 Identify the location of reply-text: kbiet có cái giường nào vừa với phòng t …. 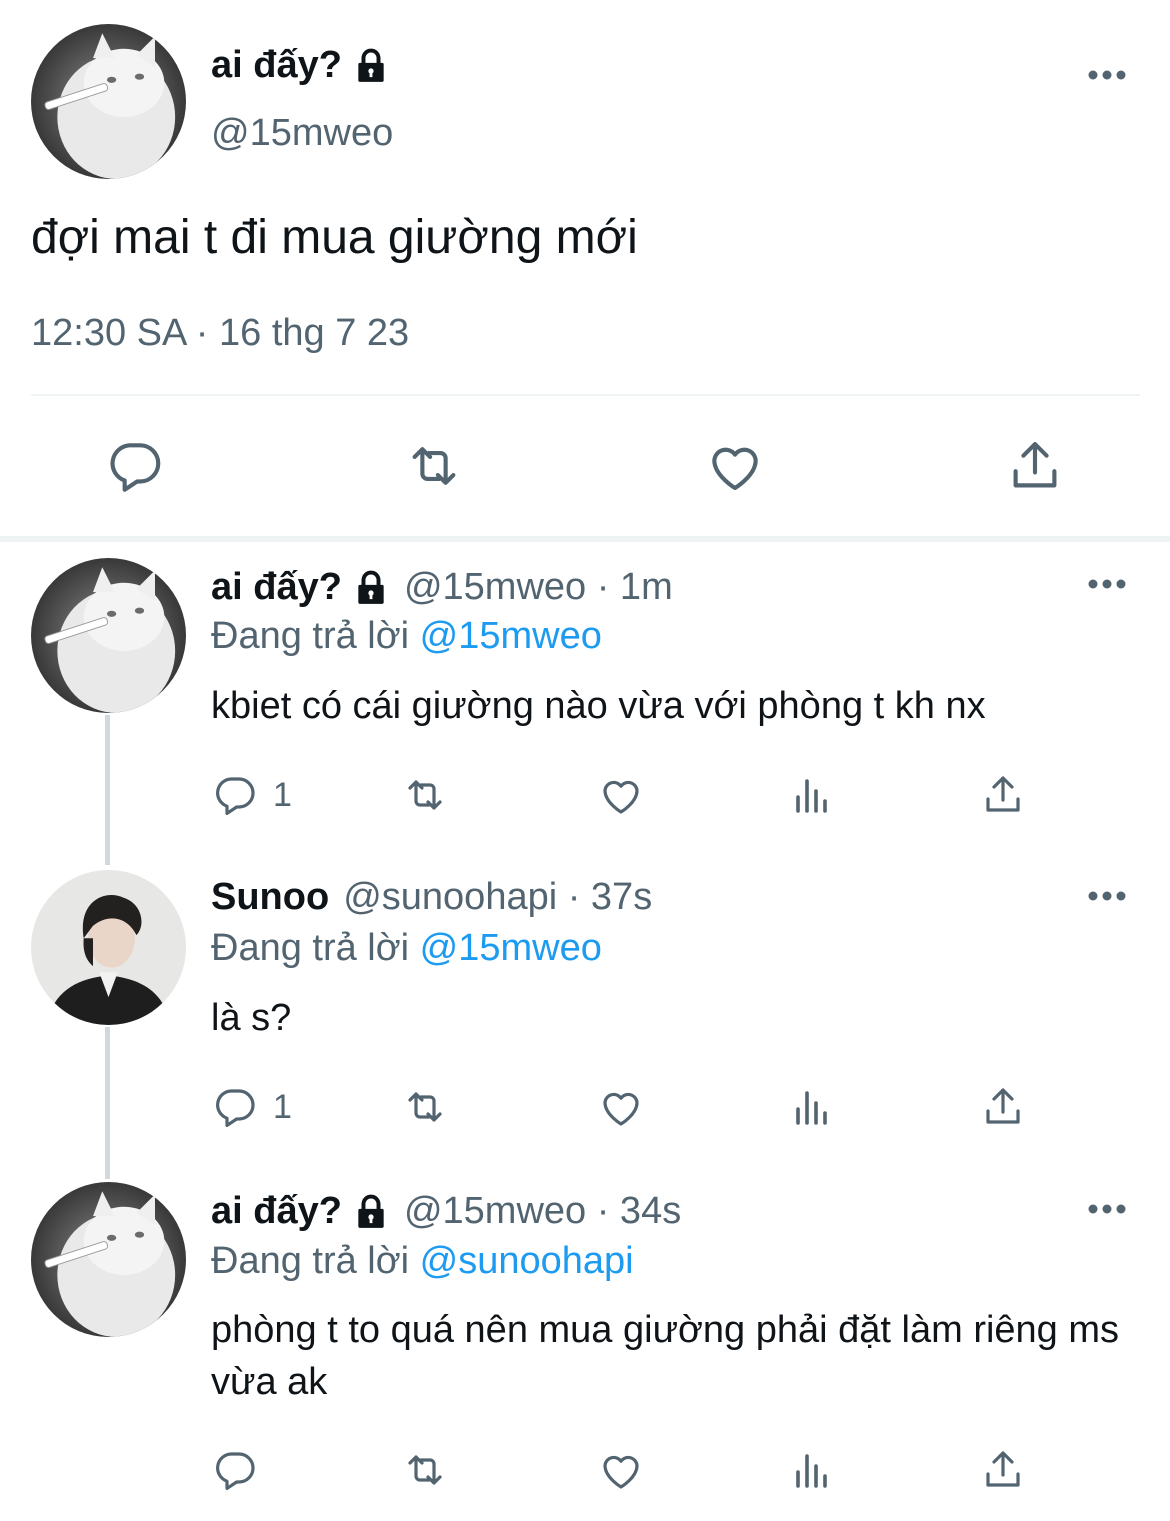
(598, 706).